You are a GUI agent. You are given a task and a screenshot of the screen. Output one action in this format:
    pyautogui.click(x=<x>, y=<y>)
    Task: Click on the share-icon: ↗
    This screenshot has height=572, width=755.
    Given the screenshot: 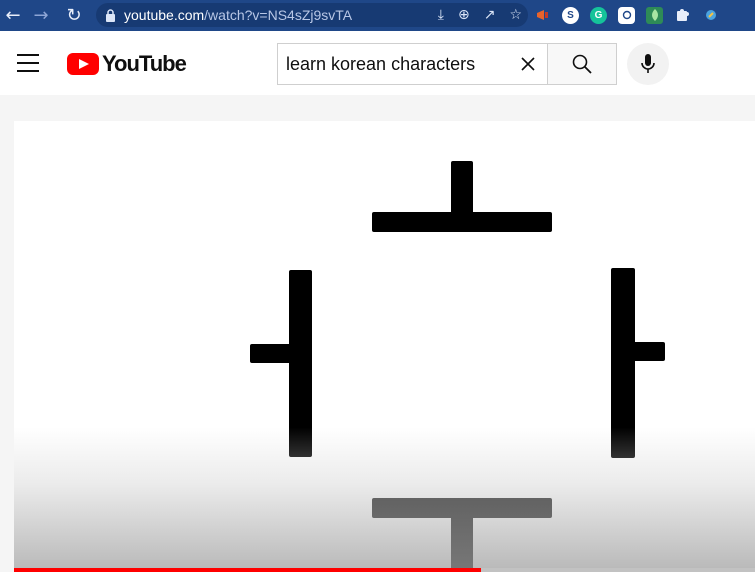 What is the action you would take?
    pyautogui.click(x=490, y=15)
    